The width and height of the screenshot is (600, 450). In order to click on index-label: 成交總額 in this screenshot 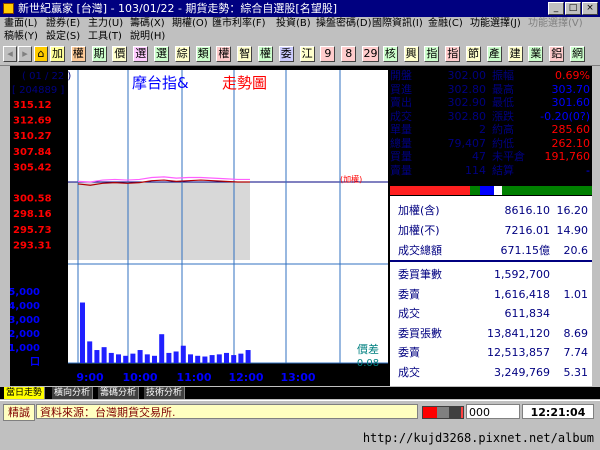, I will do `click(420, 250)`.